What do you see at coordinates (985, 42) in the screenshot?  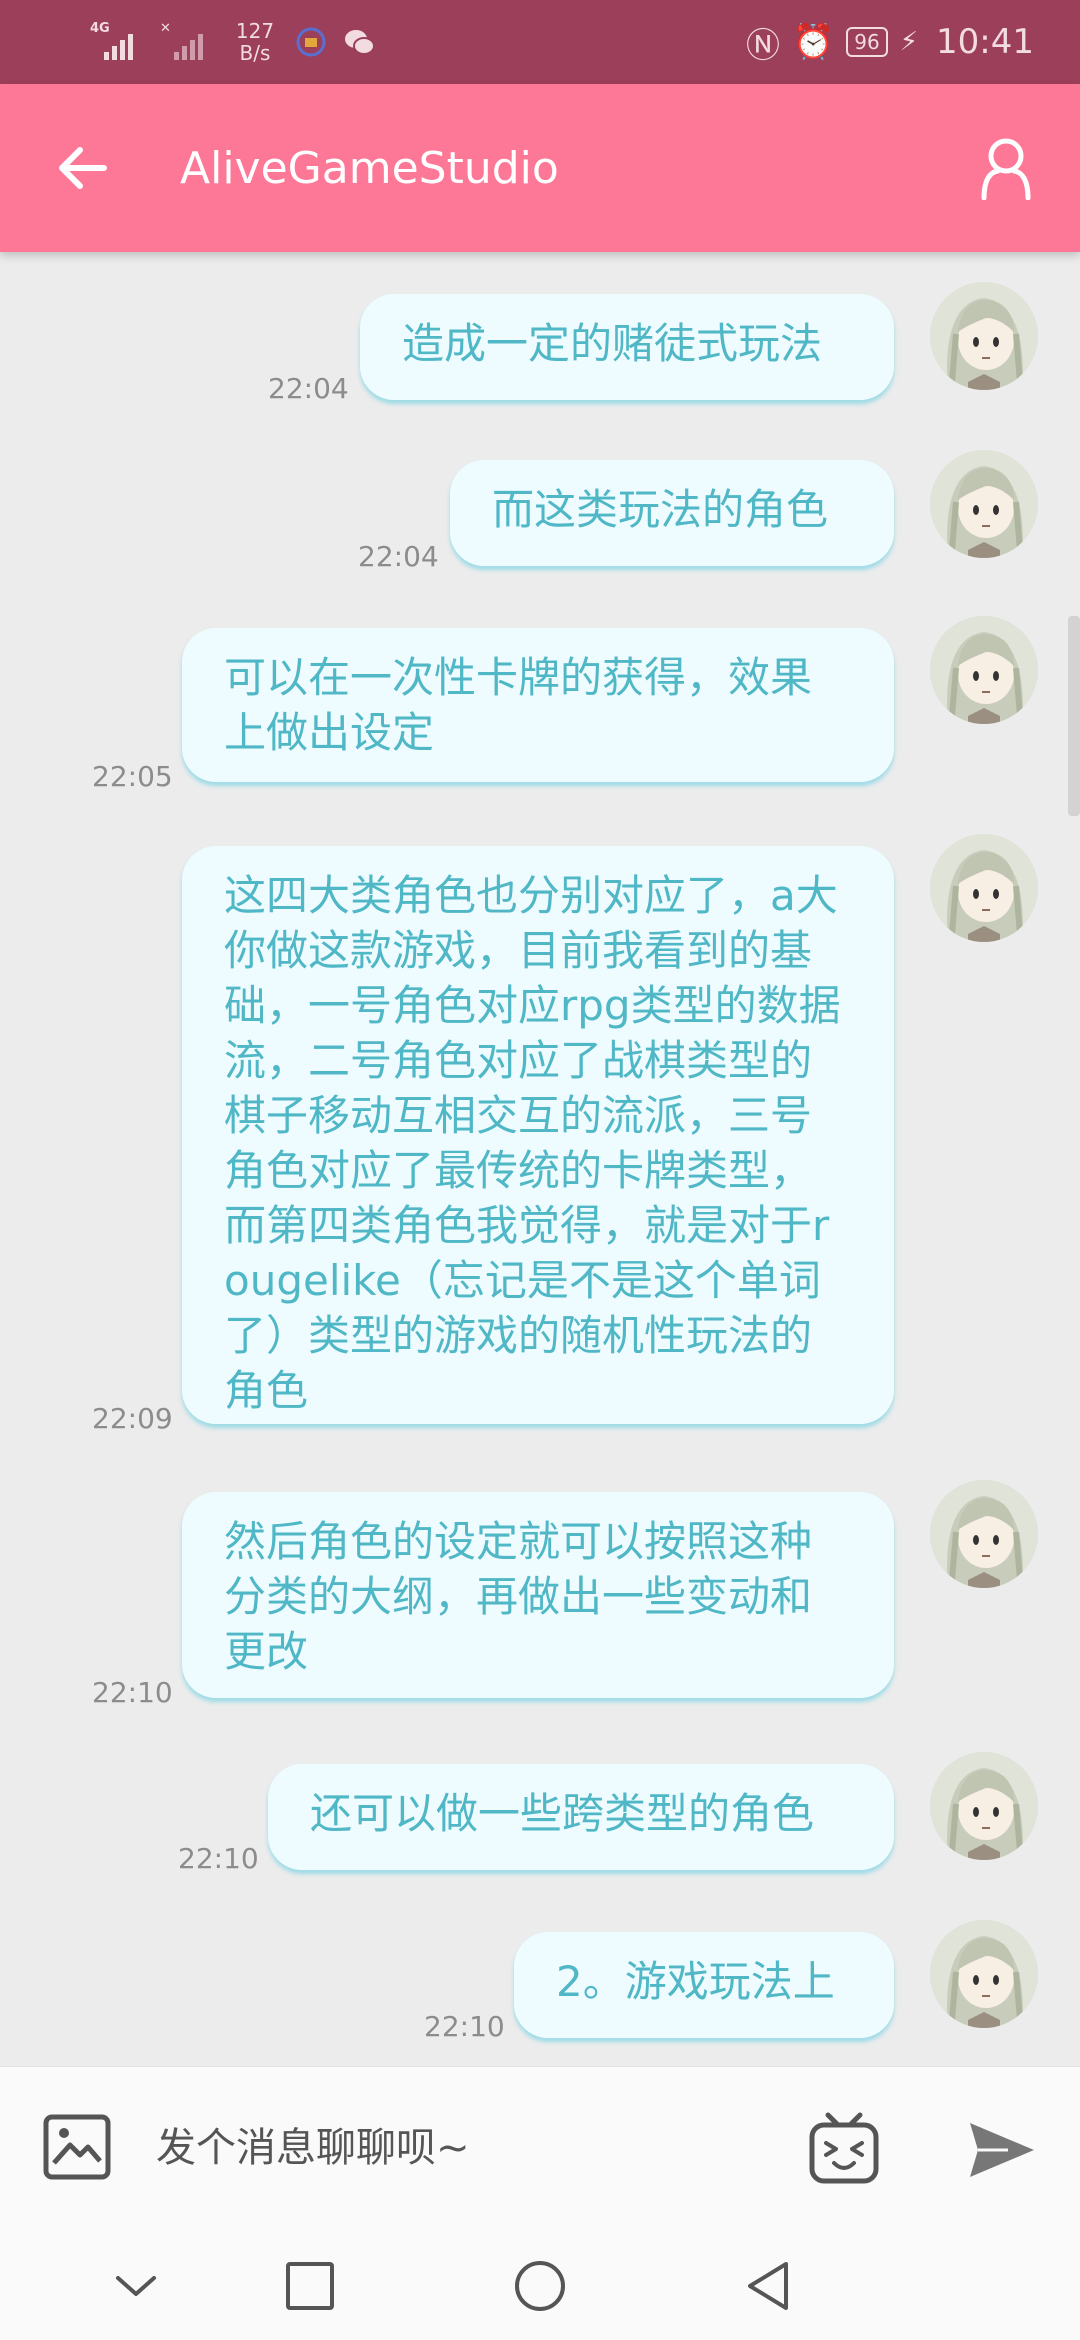 I see `status-time: 10:41` at bounding box center [985, 42].